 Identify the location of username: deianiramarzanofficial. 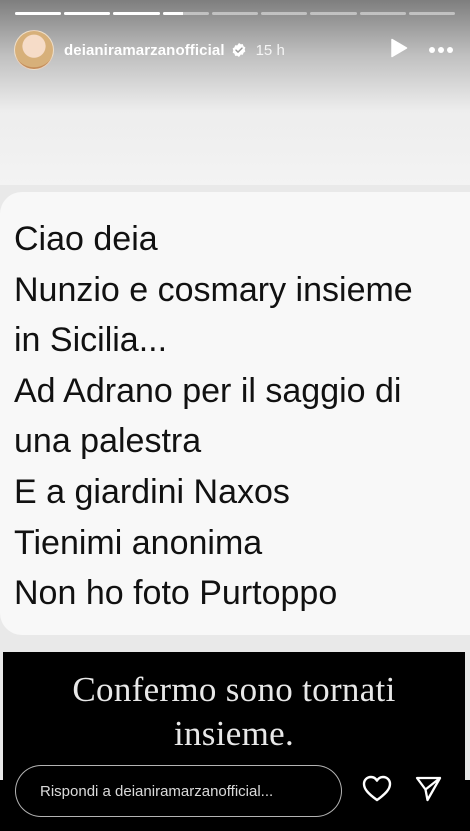
(144, 50).